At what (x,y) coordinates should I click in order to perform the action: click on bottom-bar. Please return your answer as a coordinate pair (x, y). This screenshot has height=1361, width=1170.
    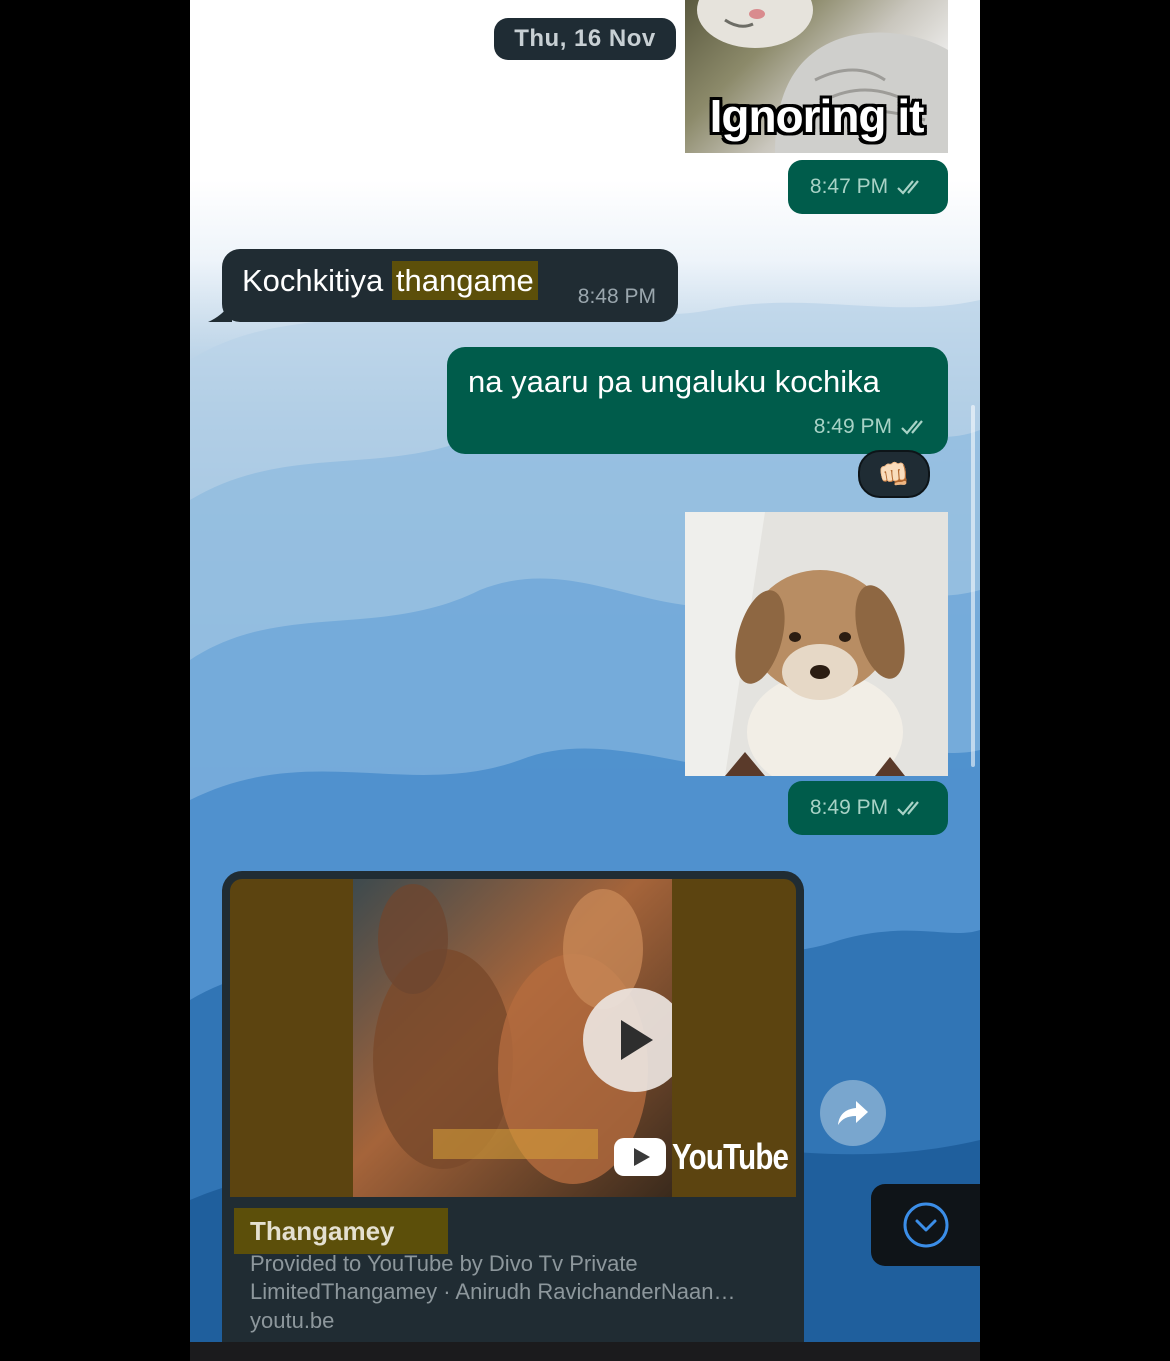
    Looking at the image, I should click on (585, 1351).